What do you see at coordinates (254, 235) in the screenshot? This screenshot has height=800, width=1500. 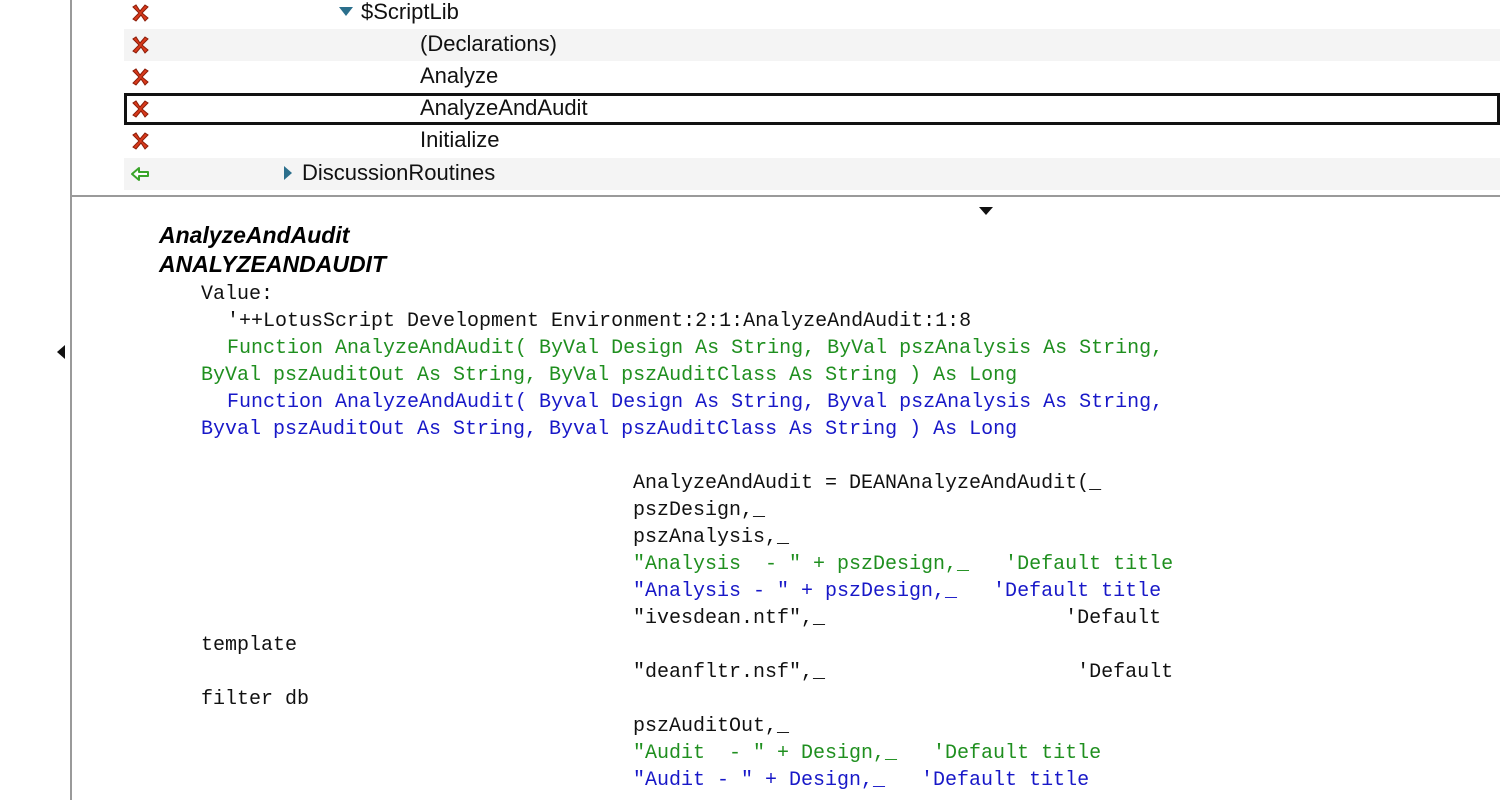 I see `item-title: AnalyzeAndAudit` at bounding box center [254, 235].